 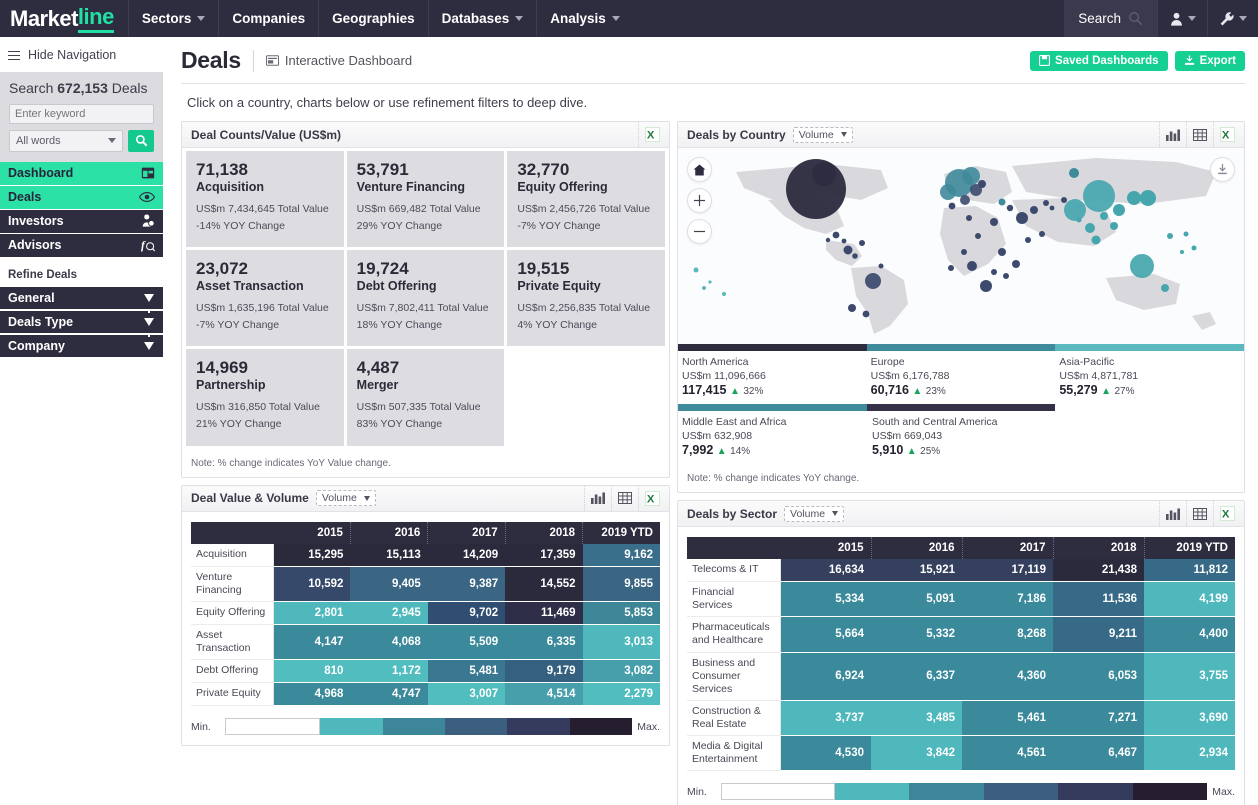 I want to click on metric-select-deal-value-volume: Volume, so click(x=345, y=498).